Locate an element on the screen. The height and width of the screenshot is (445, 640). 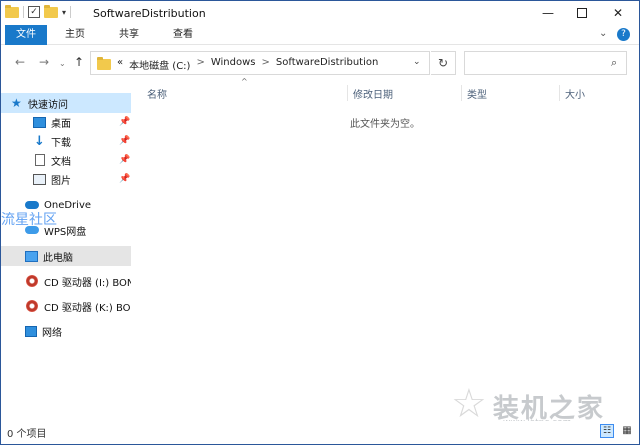
customize-toolbar-icon: ▾ is located at coordinates (64, 12).